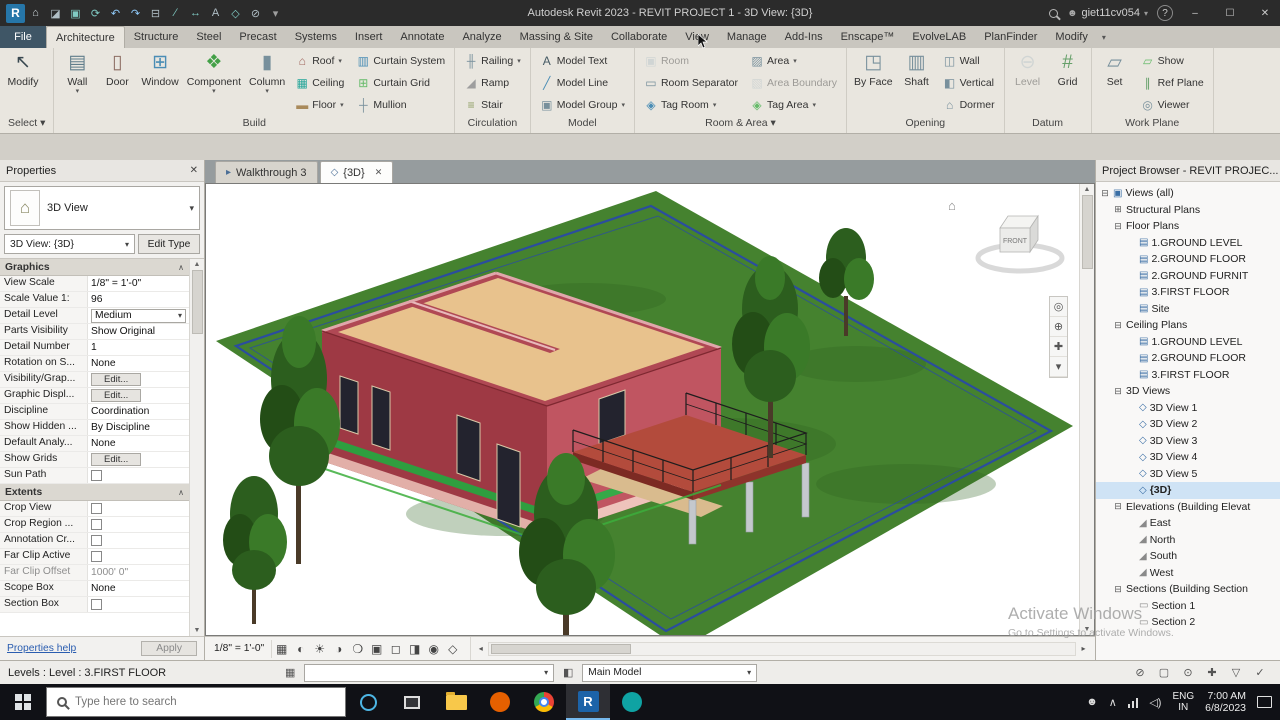 The width and height of the screenshot is (1280, 720). What do you see at coordinates (169, 244) in the screenshot?
I see `edit-type-button: Edit Type` at bounding box center [169, 244].